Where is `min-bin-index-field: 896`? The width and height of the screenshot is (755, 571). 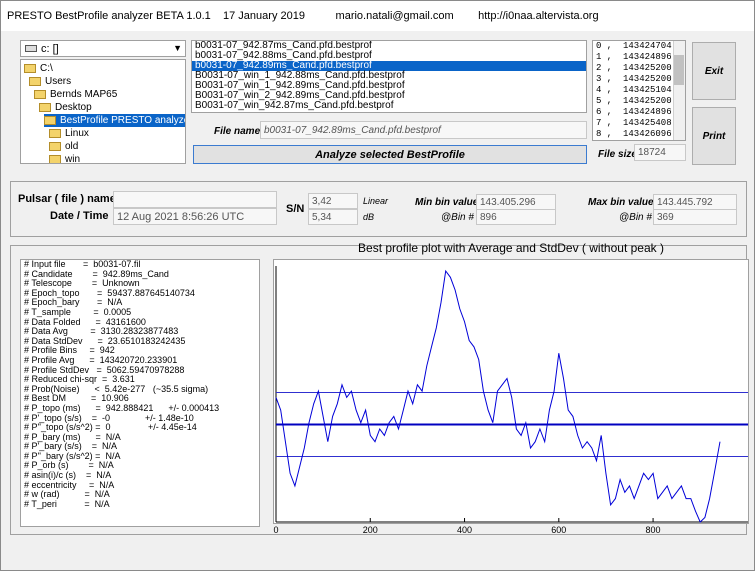 min-bin-index-field: 896 is located at coordinates (516, 217).